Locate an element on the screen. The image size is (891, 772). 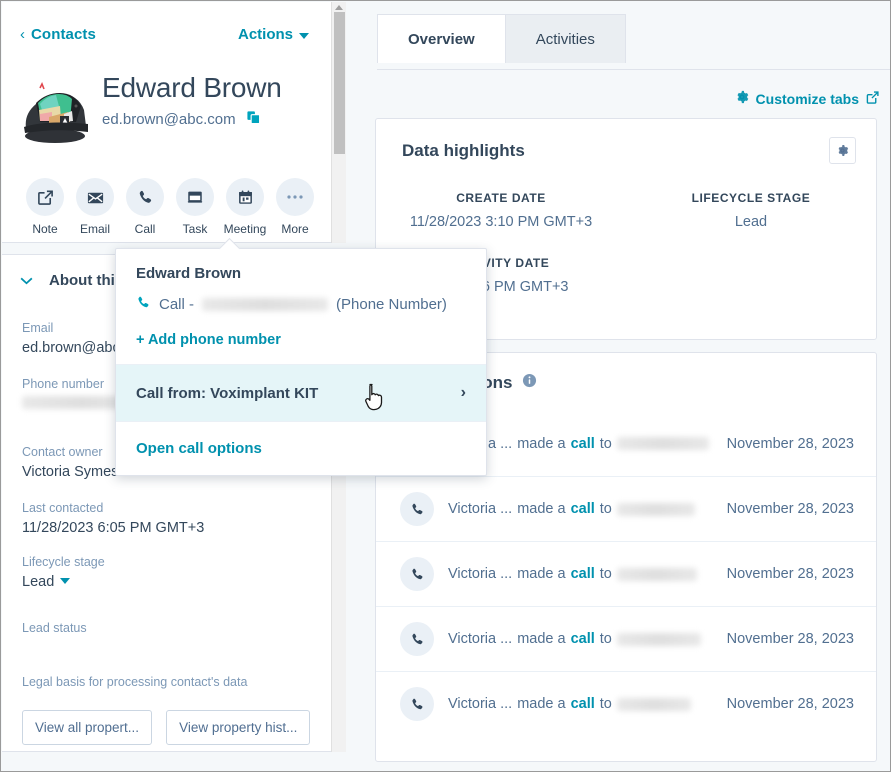
data-highlights-title: Data highlights is located at coordinates (463, 150).